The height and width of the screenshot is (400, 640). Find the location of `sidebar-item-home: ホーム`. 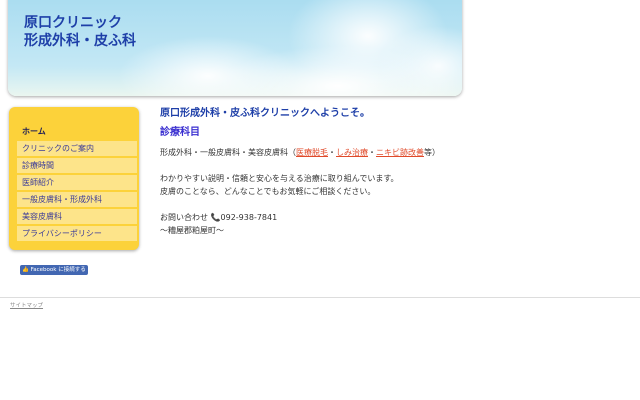

sidebar-item-home: ホーム is located at coordinates (77, 131).